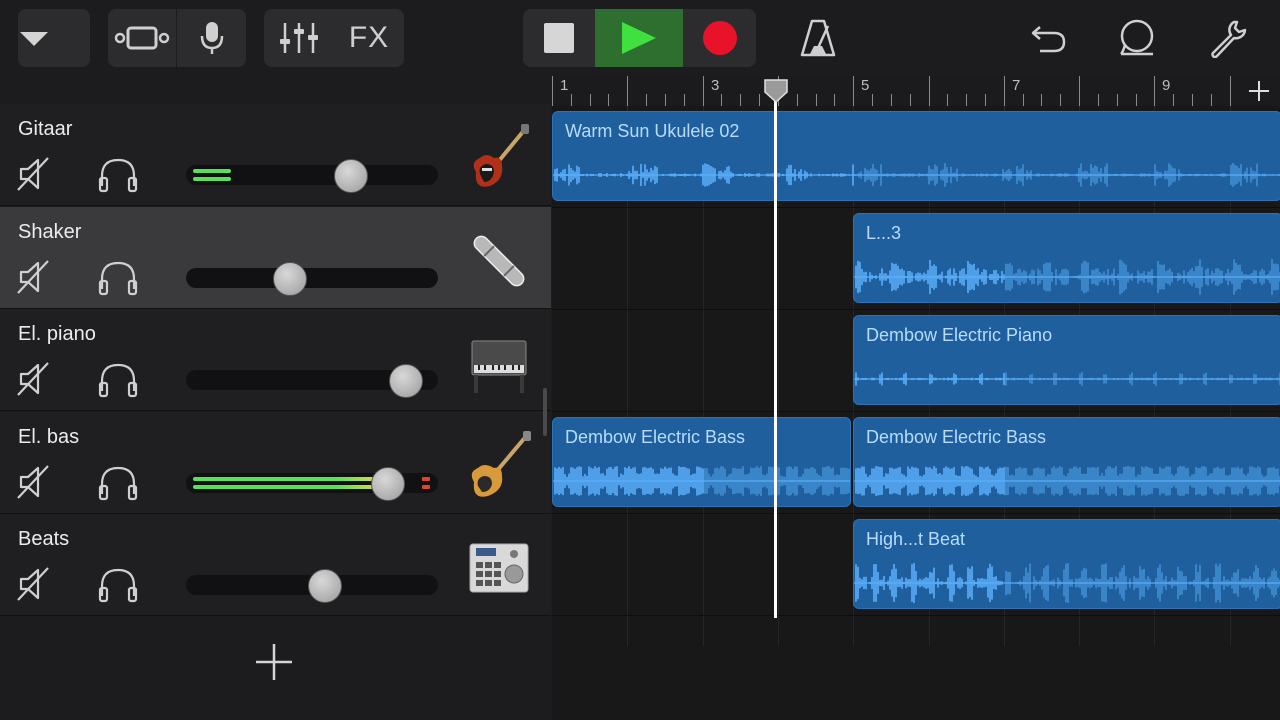 This screenshot has height=720, width=1280. I want to click on track-name: El. bas, so click(49, 436).